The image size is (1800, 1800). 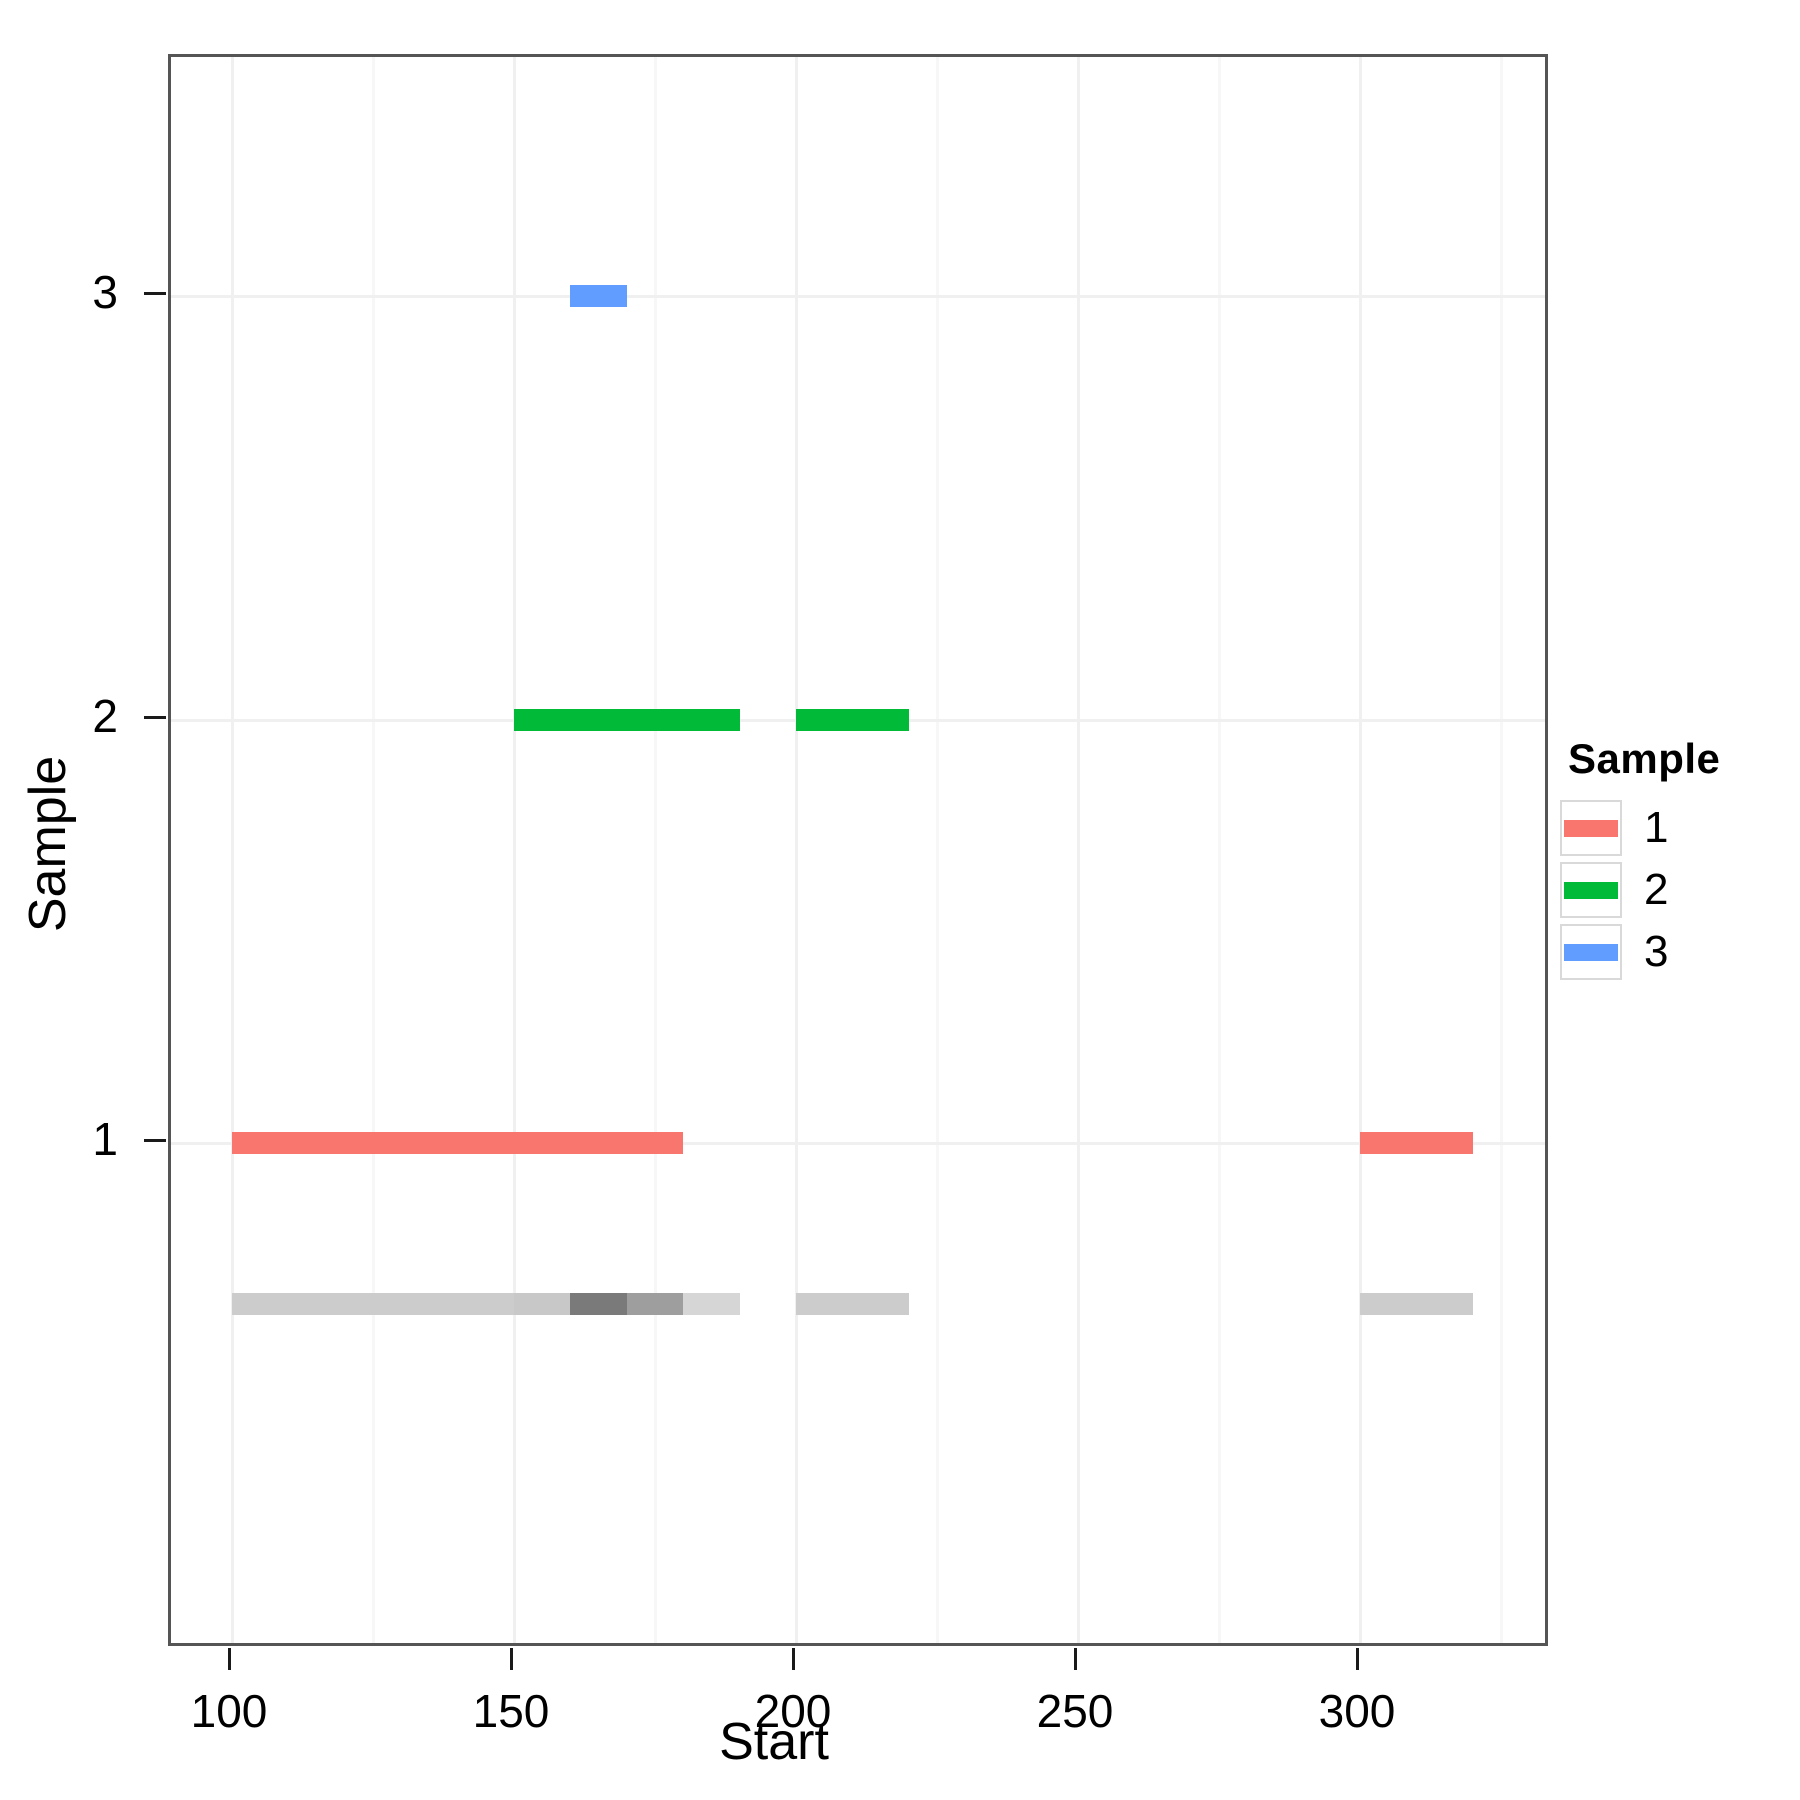 What do you see at coordinates (1670, 952) in the screenshot?
I see `legend-entry-3: 3` at bounding box center [1670, 952].